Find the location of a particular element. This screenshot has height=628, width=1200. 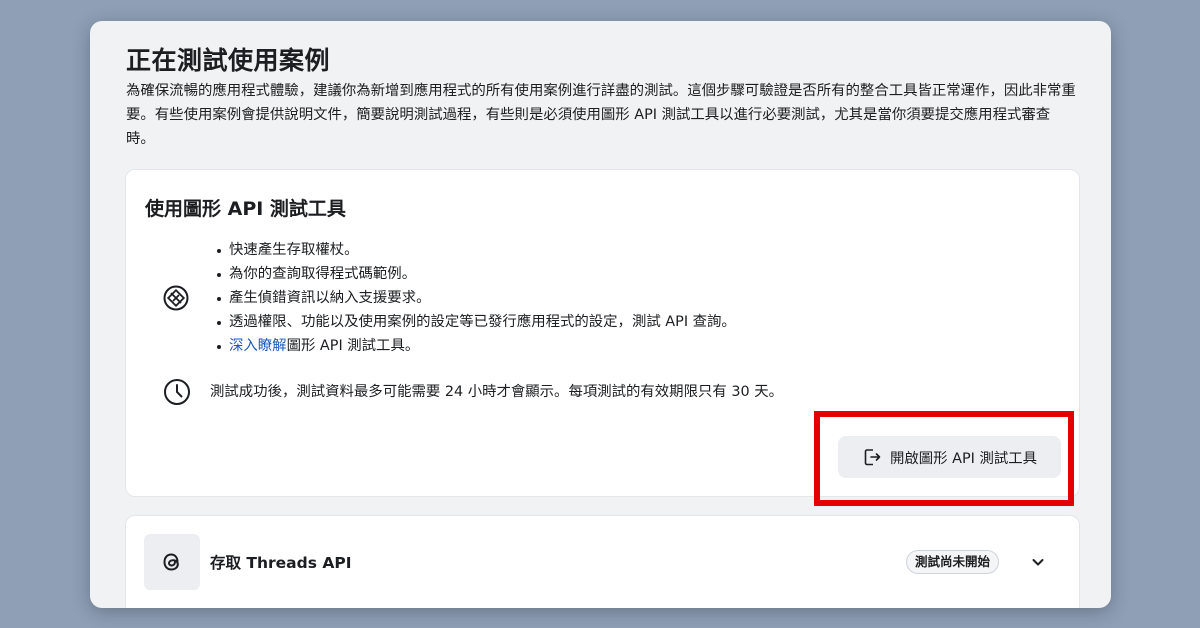

list-item: 產生偵錯資訊以納入支援要求。 is located at coordinates (475, 298).